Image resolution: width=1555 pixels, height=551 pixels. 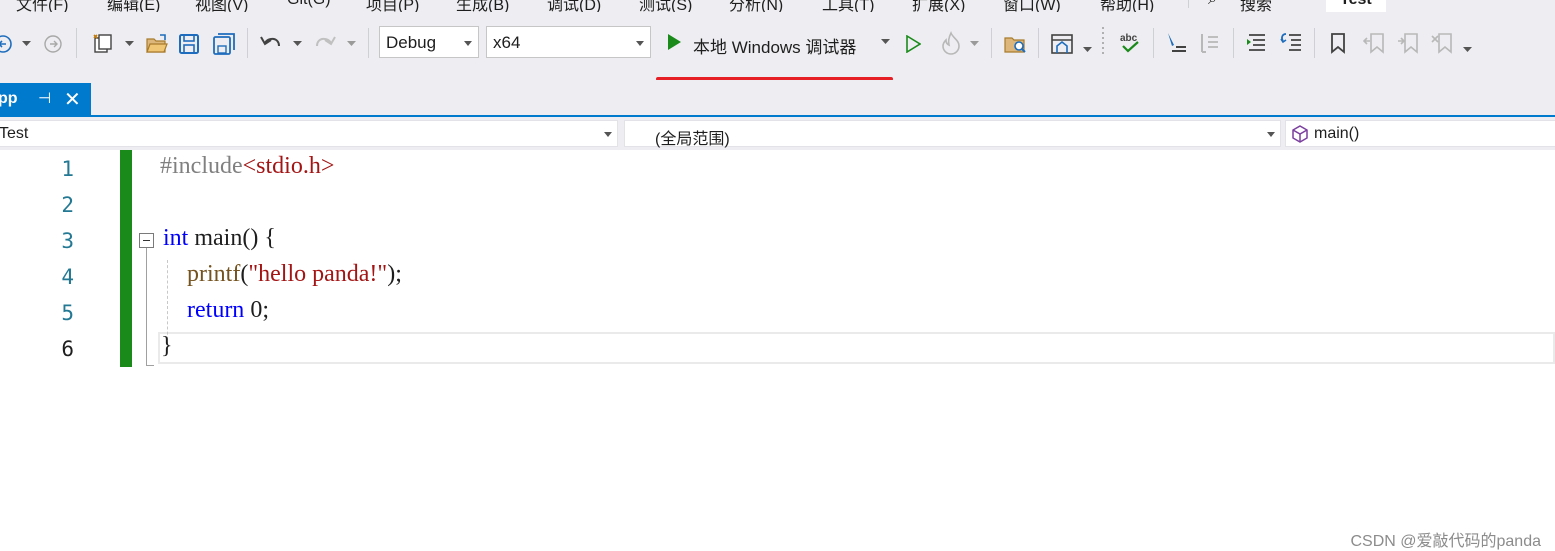 What do you see at coordinates (568, 42) in the screenshot?
I see `platform-select: x64` at bounding box center [568, 42].